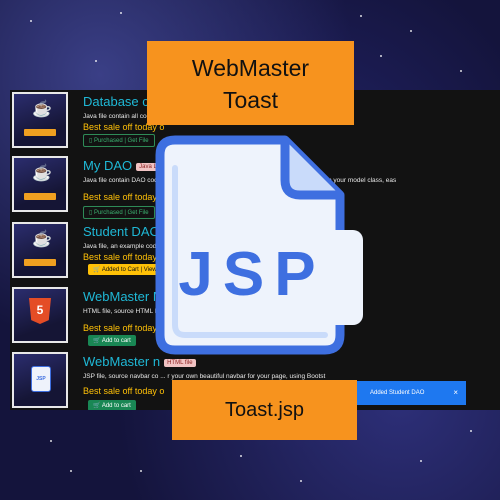 Image resolution: width=500 pixels, height=500 pixels. I want to click on banner-title-line: Toast, so click(250, 100).